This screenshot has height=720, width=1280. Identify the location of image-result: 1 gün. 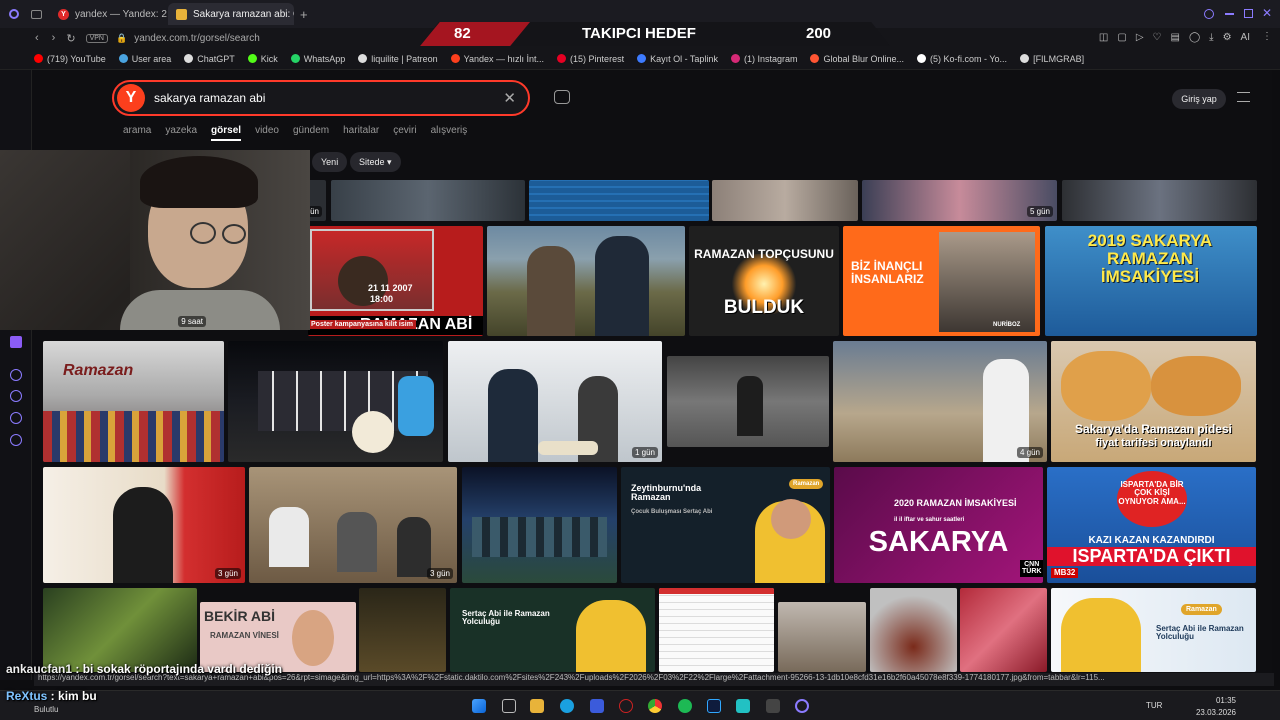
(555, 401).